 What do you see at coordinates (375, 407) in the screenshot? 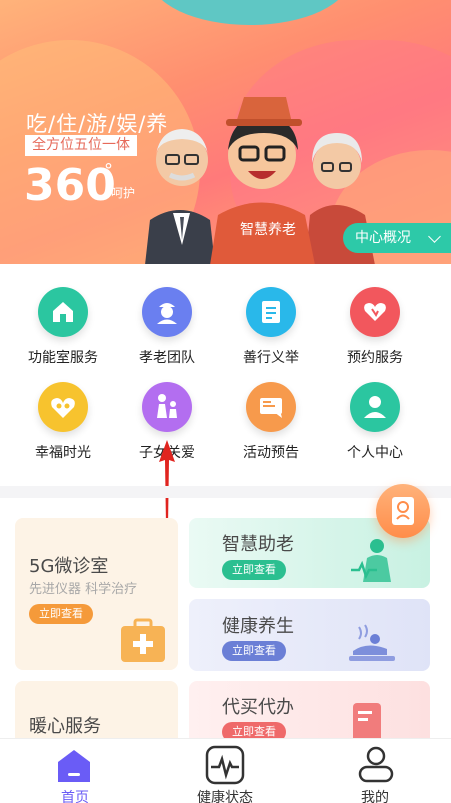
I see `person-icon` at bounding box center [375, 407].